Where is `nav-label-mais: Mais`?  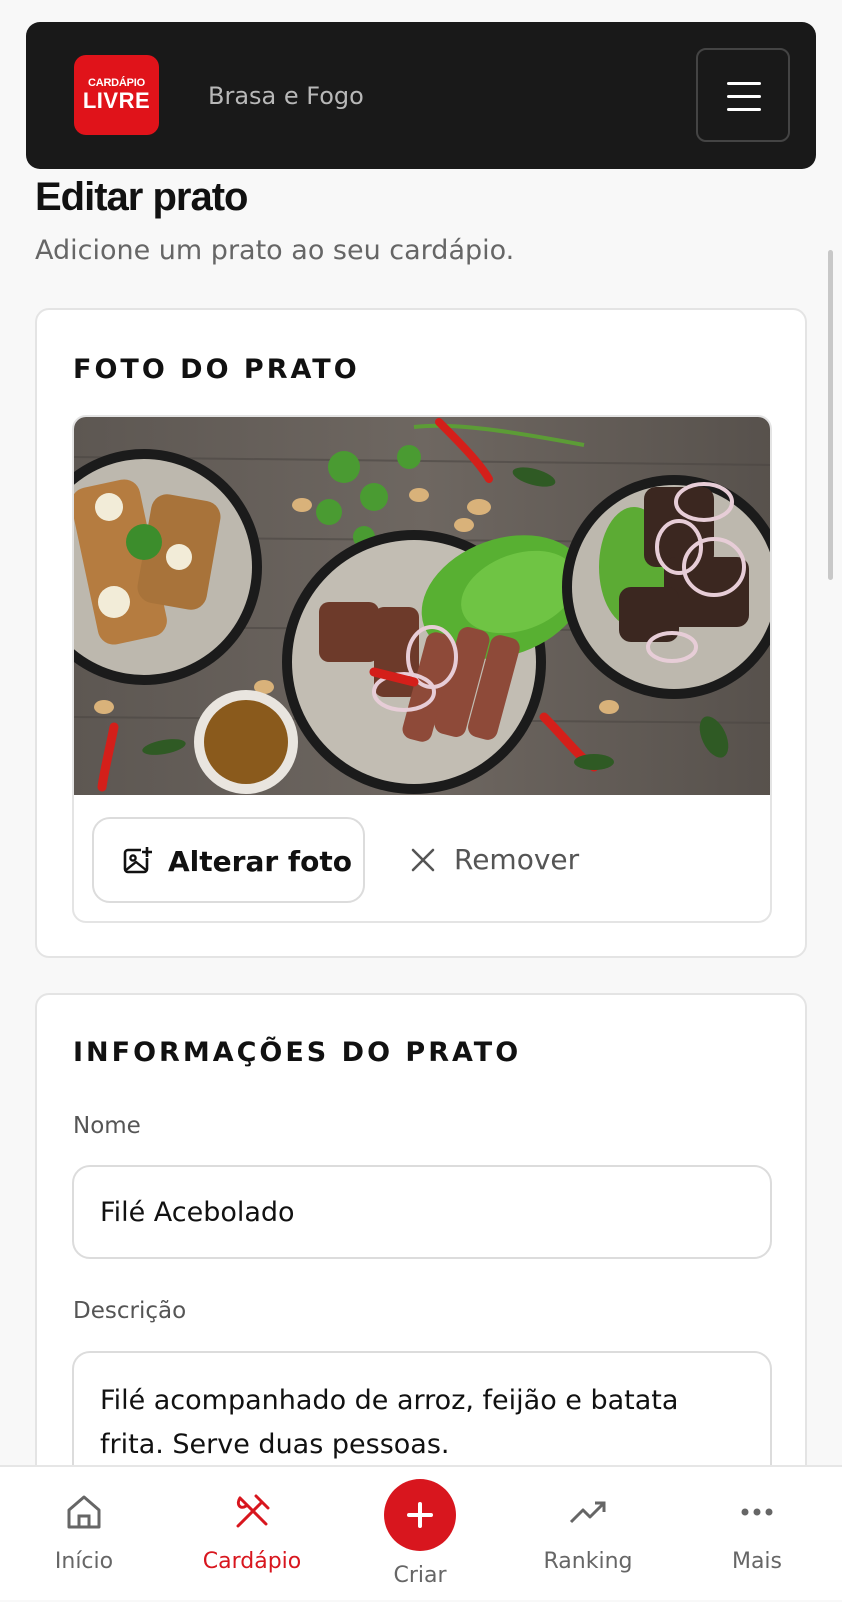 nav-label-mais: Mais is located at coordinates (757, 1561).